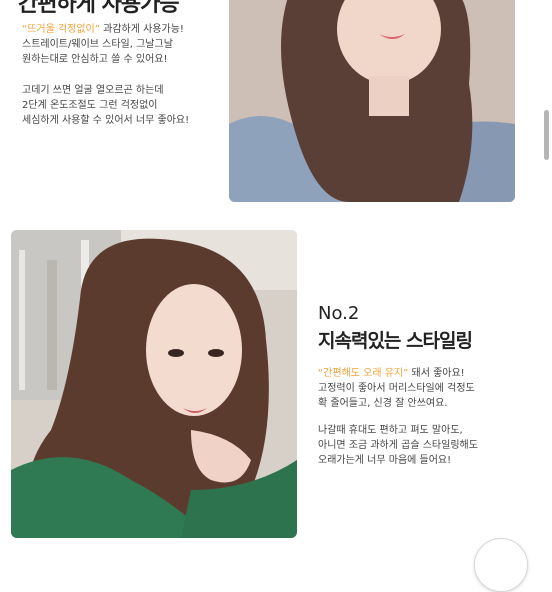 The height and width of the screenshot is (592, 552). Describe the element at coordinates (106, 120) in the screenshot. I see `section1-p2-line3: 세심하게 사용할 수 있어서 너무 좋아요!` at that location.